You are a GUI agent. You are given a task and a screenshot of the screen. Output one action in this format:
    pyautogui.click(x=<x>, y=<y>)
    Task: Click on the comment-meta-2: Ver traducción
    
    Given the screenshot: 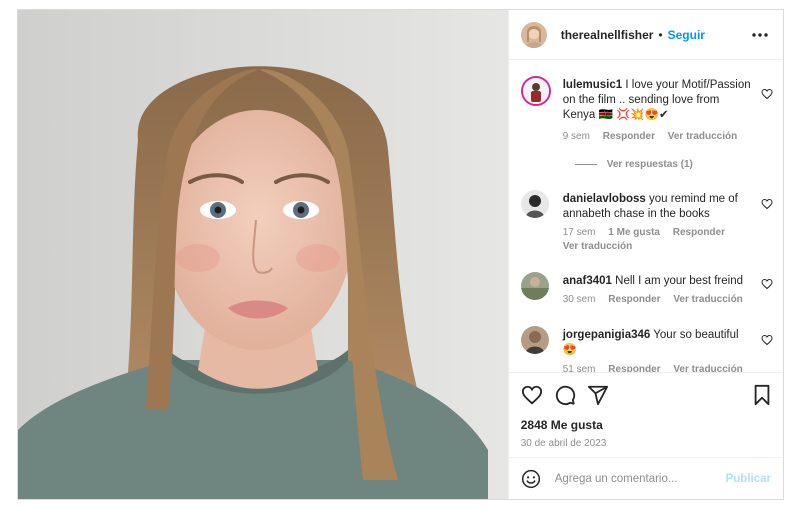 What is the action you would take?
    pyautogui.click(x=602, y=246)
    